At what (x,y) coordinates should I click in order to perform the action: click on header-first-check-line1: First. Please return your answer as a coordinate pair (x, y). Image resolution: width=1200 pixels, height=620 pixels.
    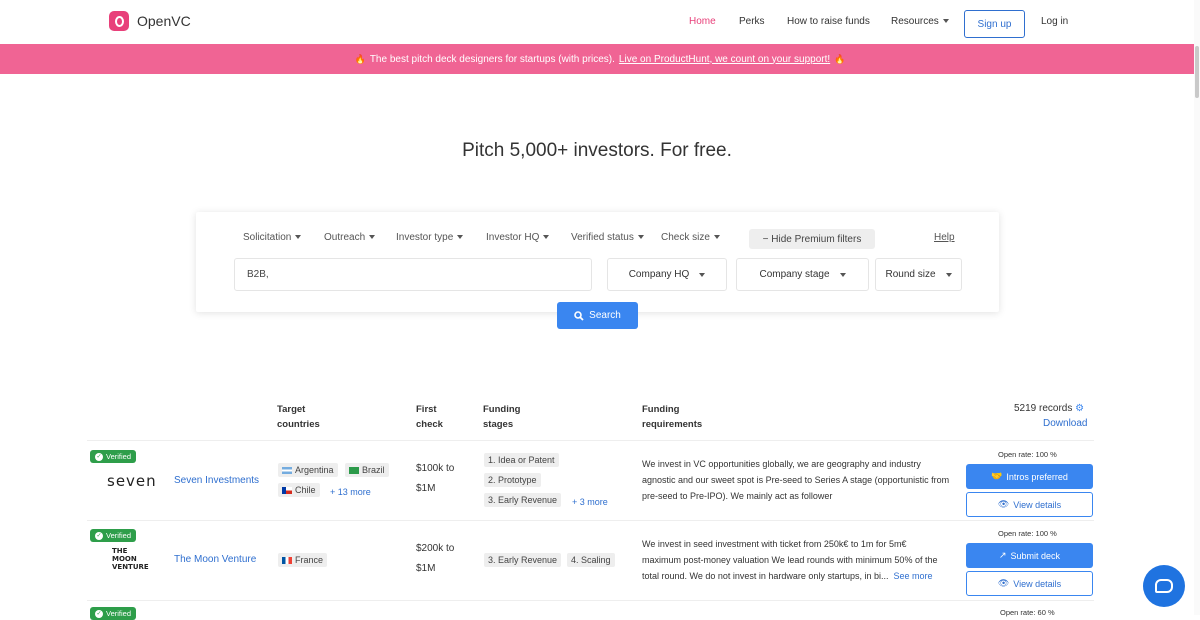
    Looking at the image, I should click on (426, 409).